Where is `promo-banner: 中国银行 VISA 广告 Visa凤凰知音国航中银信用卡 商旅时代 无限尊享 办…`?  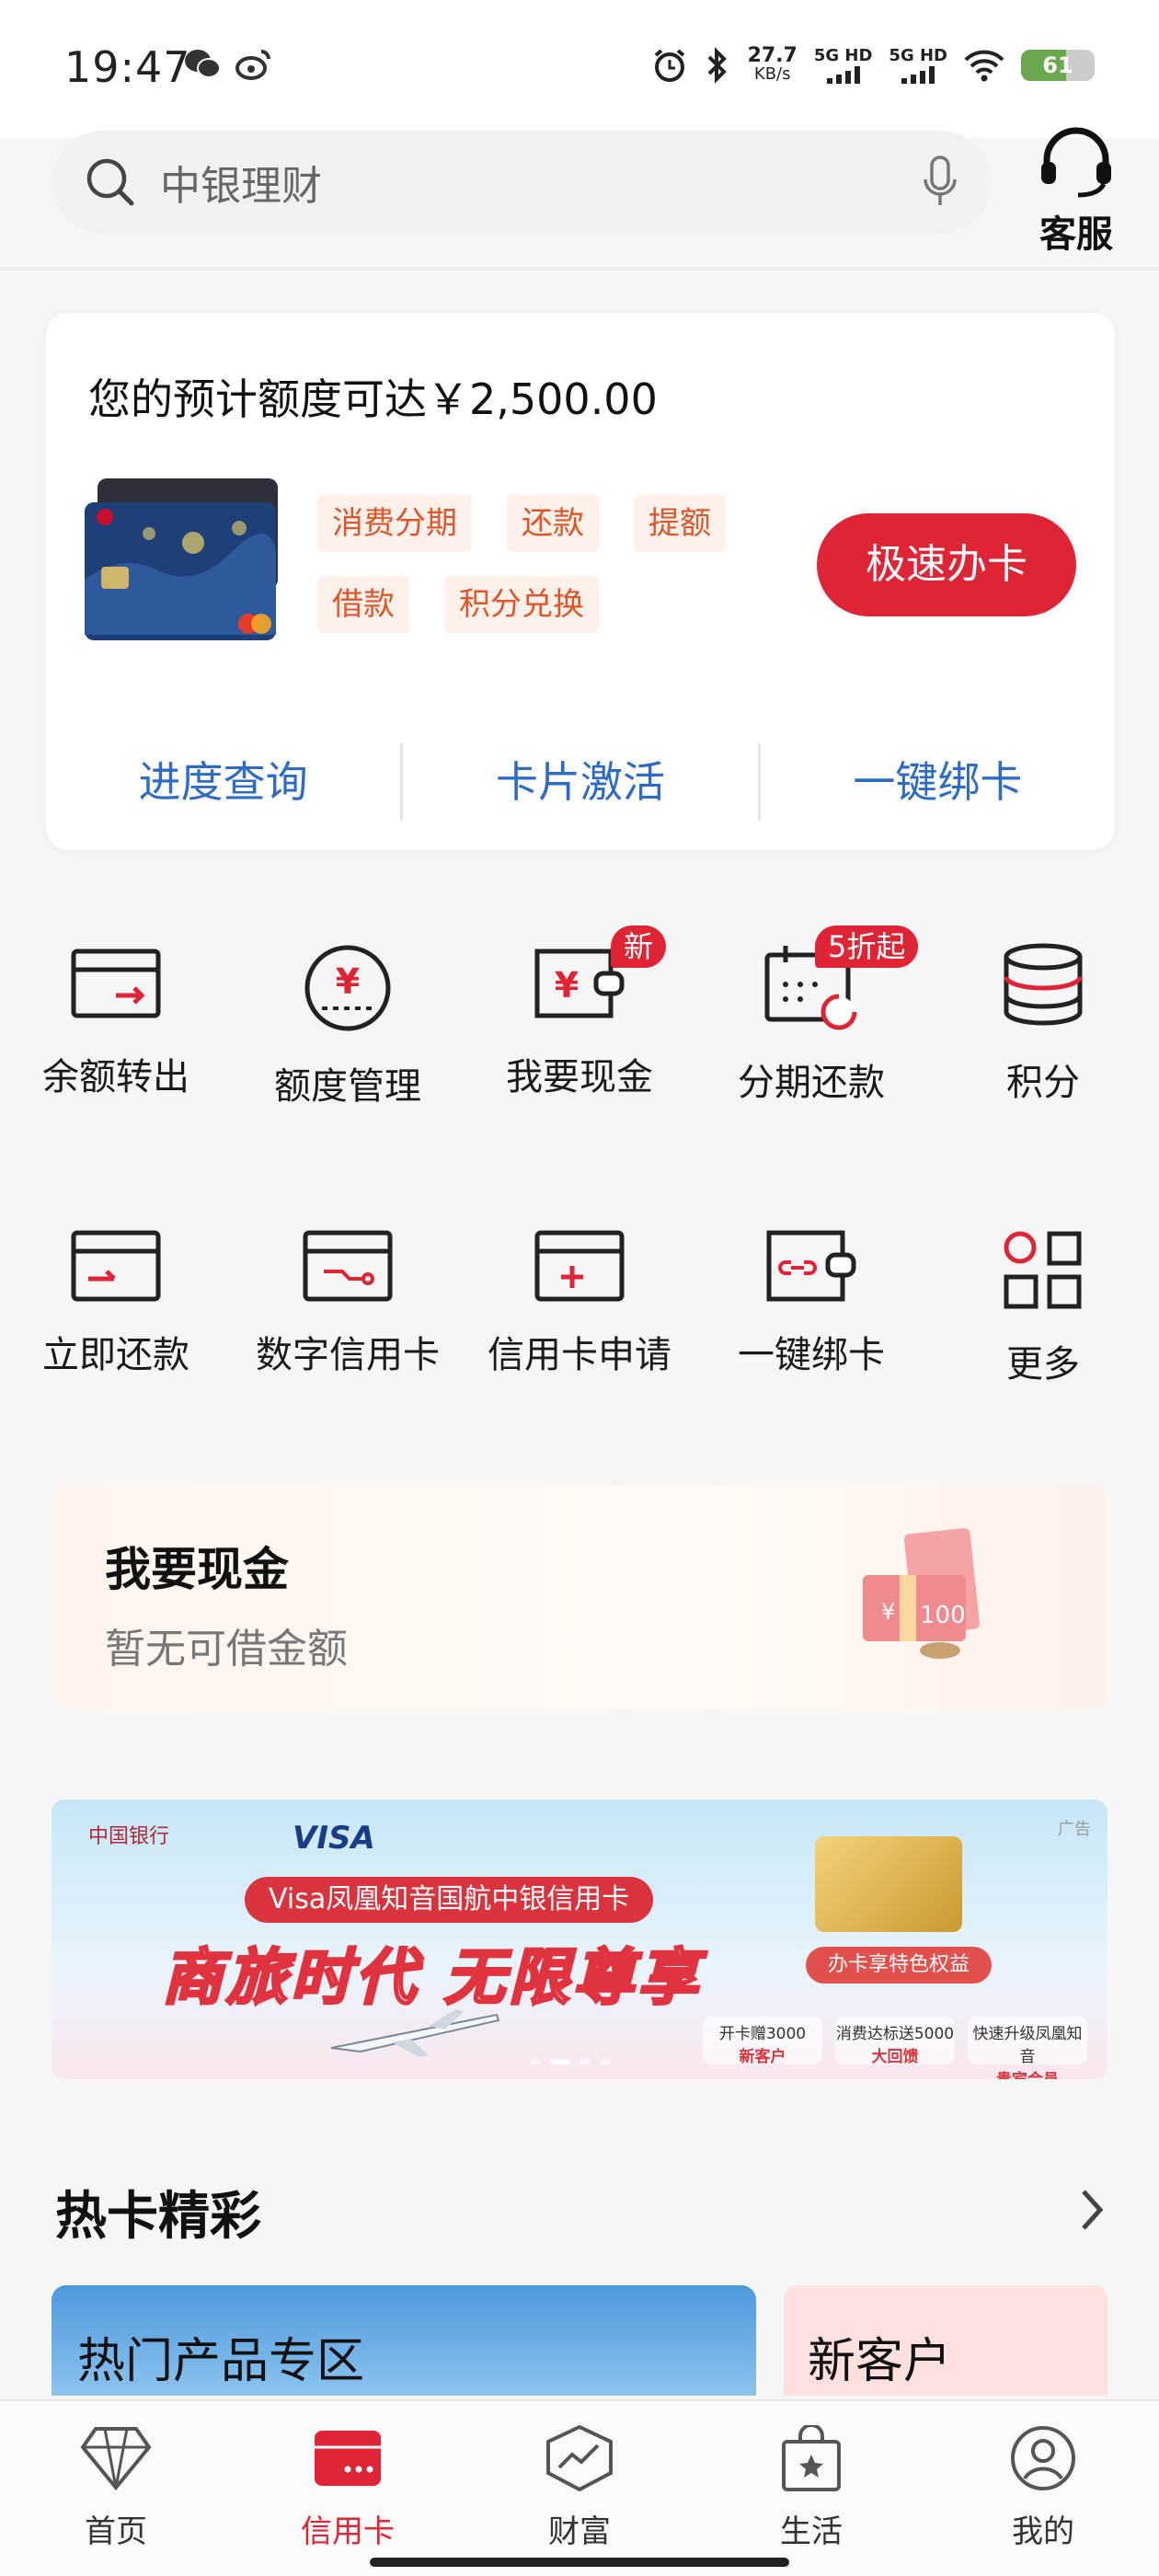
promo-banner: 中国银行 VISA 广告 Visa凤凰知音国航中银信用卡 商旅时代 无限尊享 办… is located at coordinates (579, 1939).